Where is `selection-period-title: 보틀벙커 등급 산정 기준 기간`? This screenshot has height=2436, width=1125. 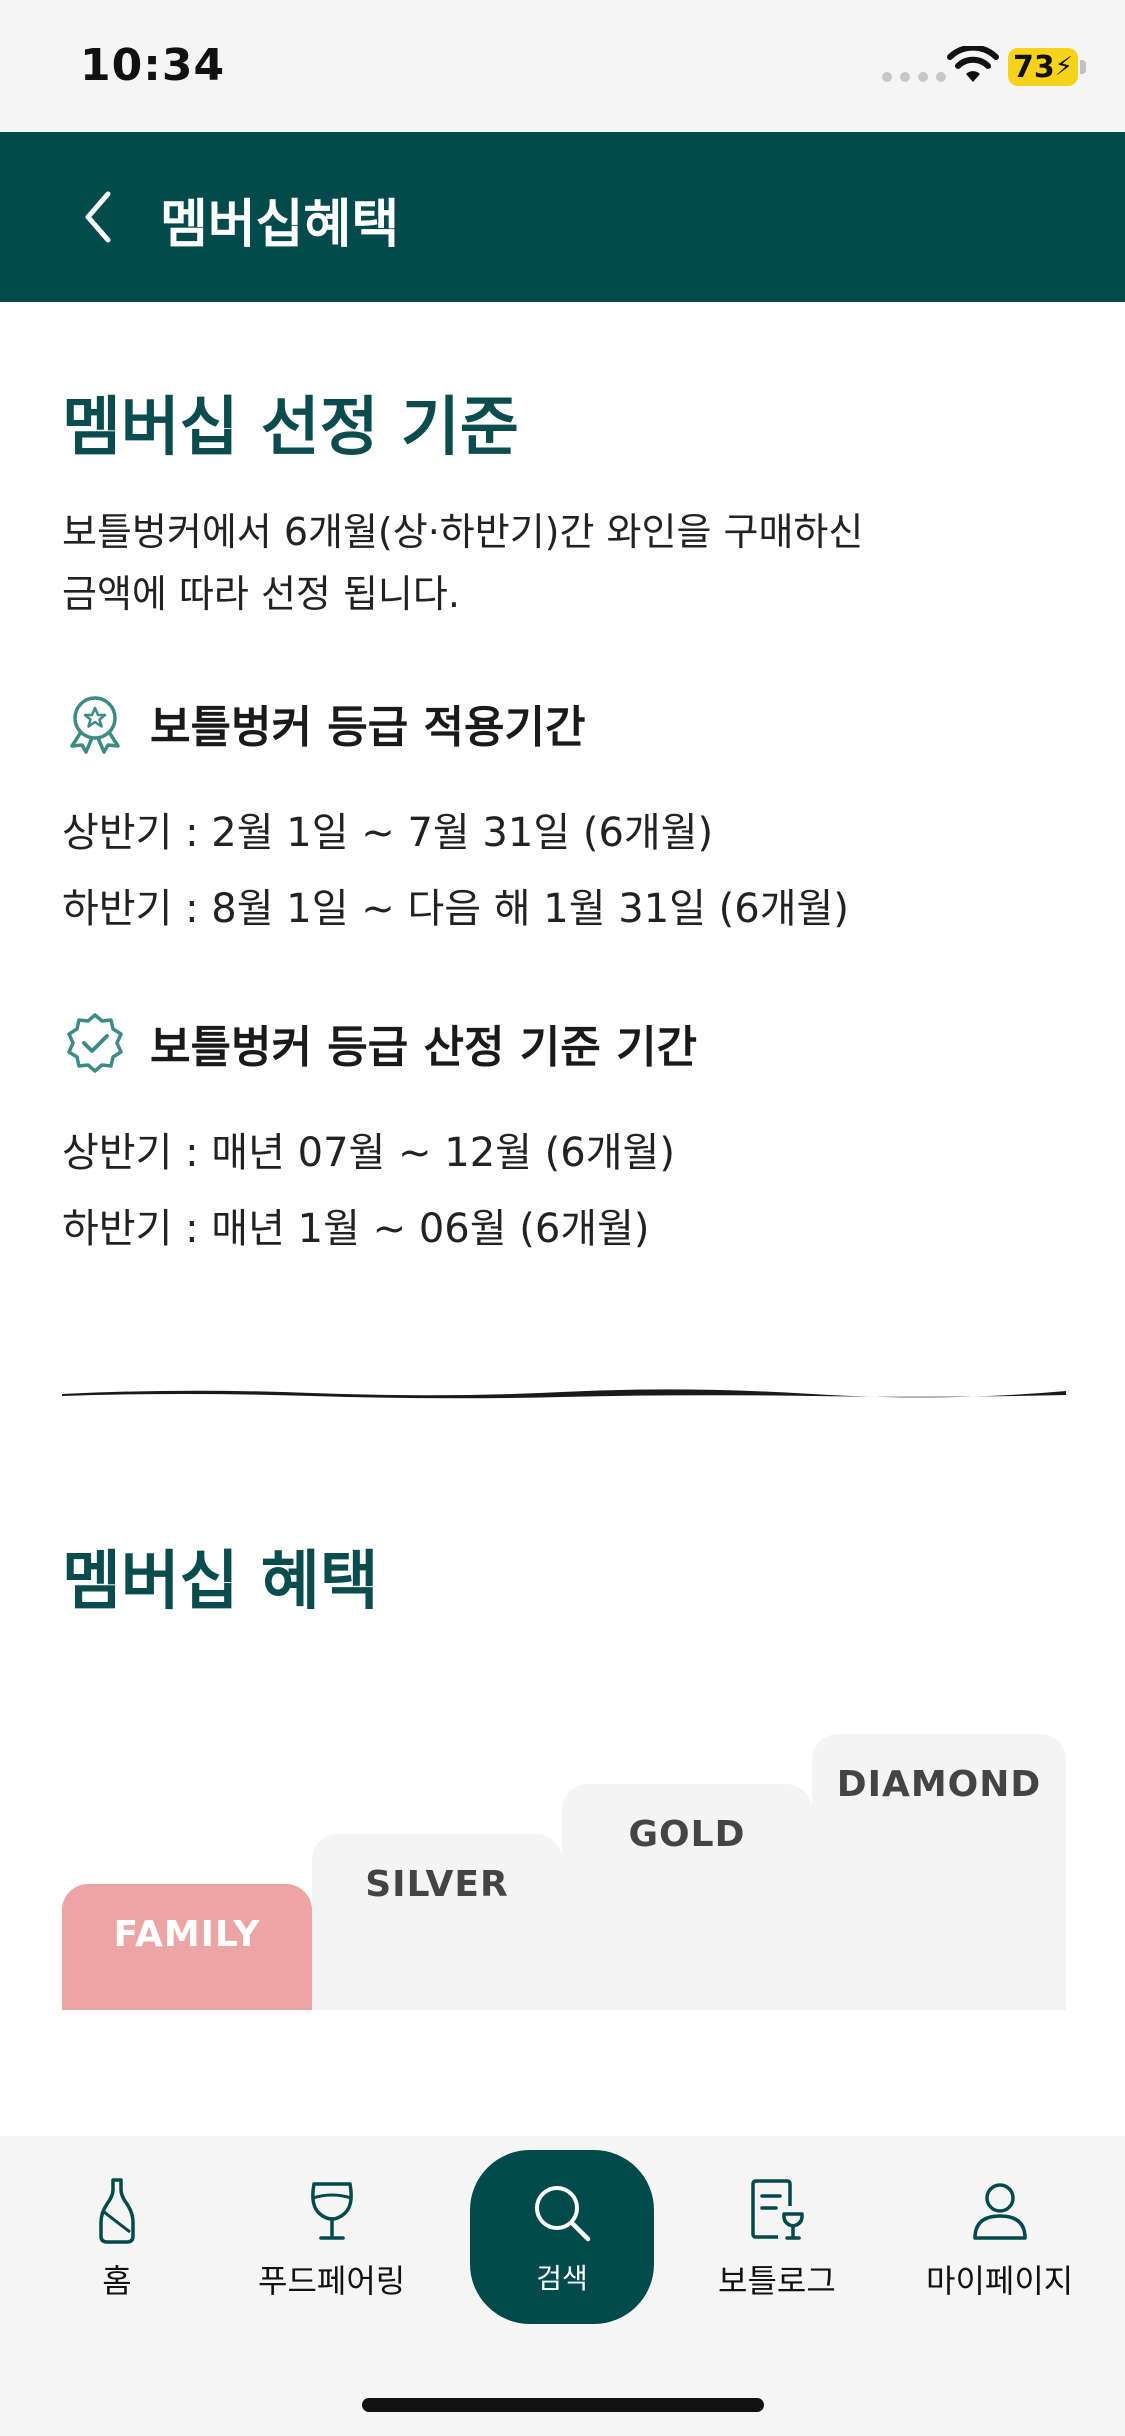 selection-period-title: 보틀벙커 등급 산정 기준 기간 is located at coordinates (424, 1047).